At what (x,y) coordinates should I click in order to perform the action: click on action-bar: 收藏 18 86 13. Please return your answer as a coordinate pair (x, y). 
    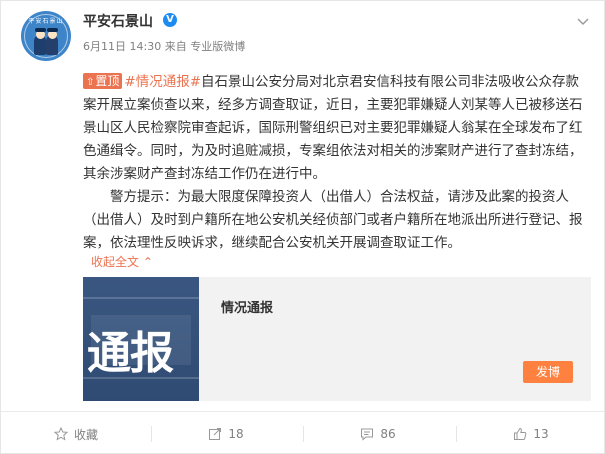
    Looking at the image, I should click on (303, 432).